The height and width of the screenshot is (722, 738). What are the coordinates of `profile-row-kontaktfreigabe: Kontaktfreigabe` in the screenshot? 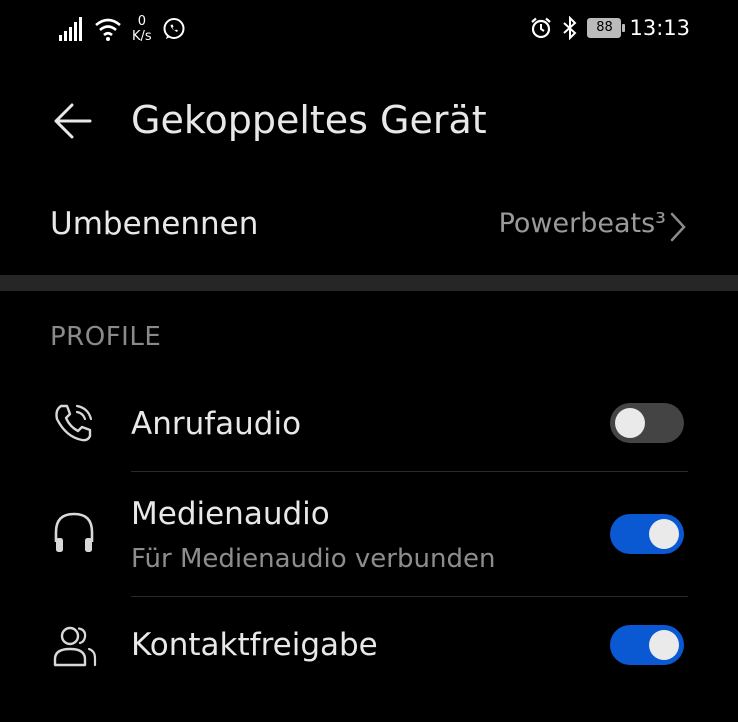 It's located at (369, 647).